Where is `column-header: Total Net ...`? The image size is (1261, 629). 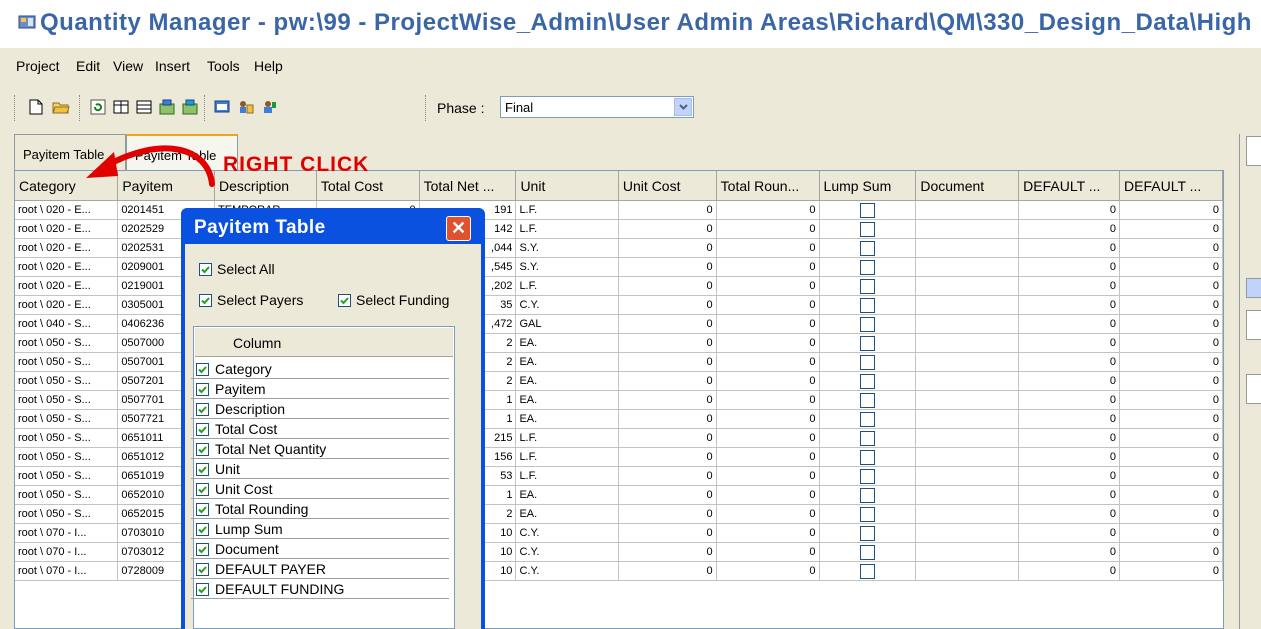
column-header: Total Net ... is located at coordinates (468, 186).